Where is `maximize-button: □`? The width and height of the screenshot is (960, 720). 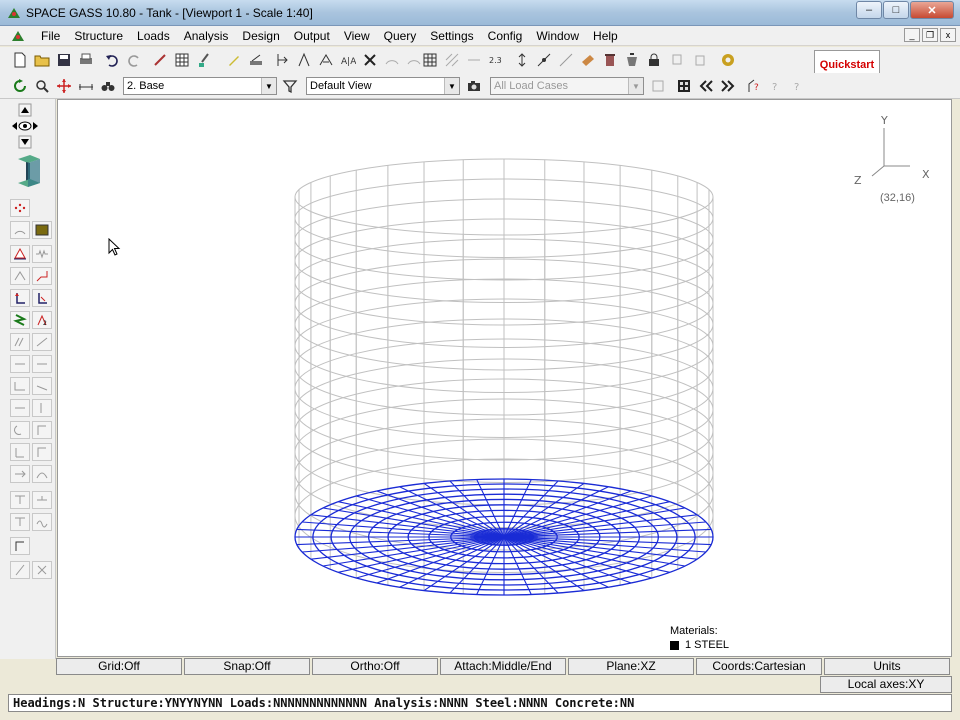
maximize-button: □ is located at coordinates (896, 10).